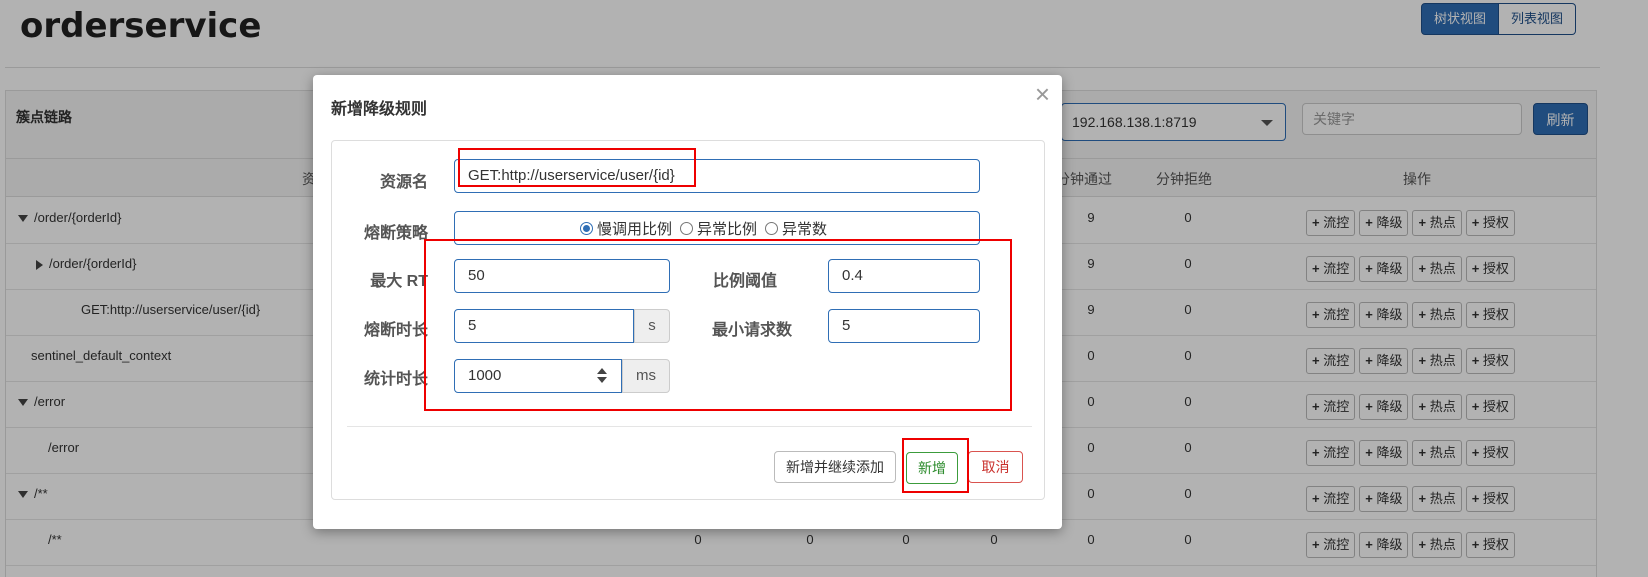  I want to click on ratio-threshold-input: 0.4, so click(904, 276).